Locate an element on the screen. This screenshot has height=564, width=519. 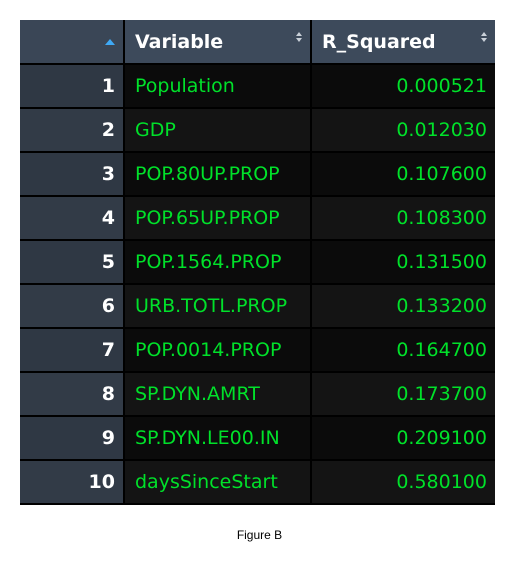
variable-cell: POP.1564.PROP is located at coordinates (216, 262).